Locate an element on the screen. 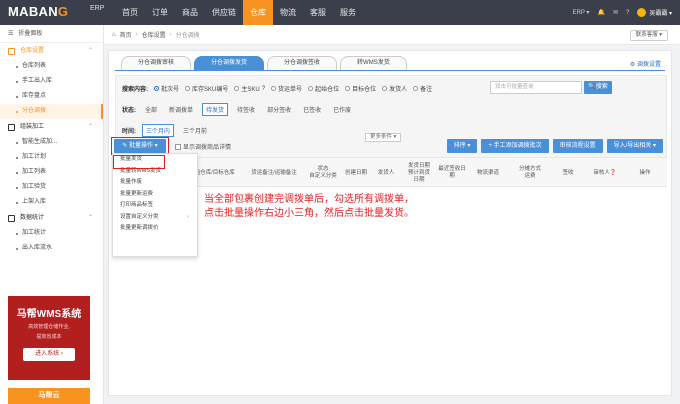 The image size is (680, 404). nav-products: 商品 is located at coordinates (190, 12).